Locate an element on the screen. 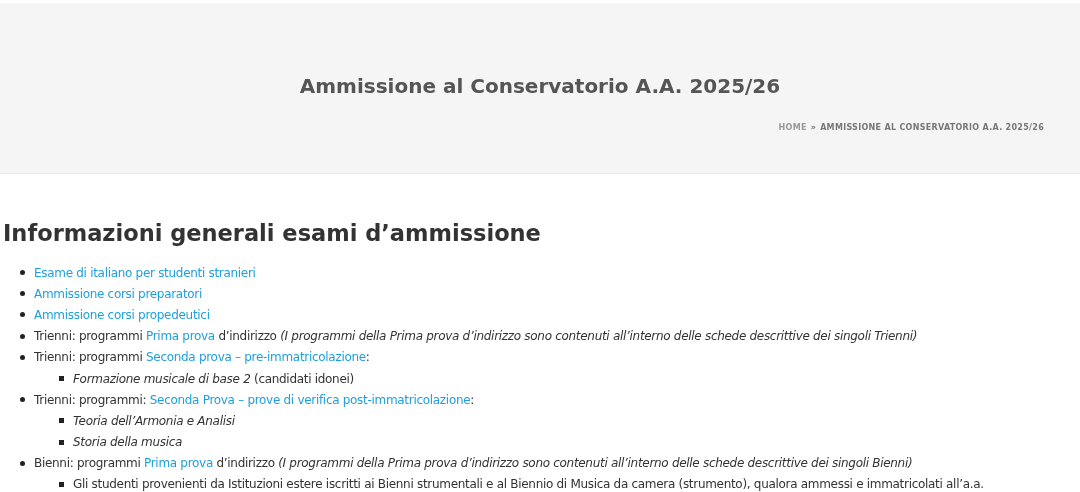 This screenshot has height=492, width=1080. list-item-text: Teoria dell’Armonia e Analisi is located at coordinates (154, 420).